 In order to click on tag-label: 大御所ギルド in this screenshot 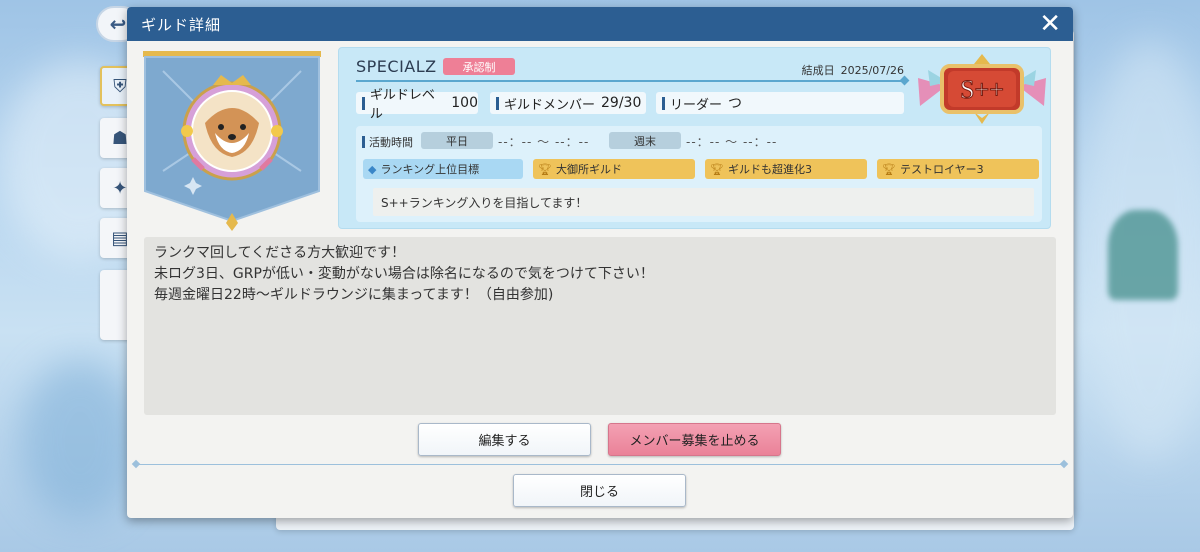, I will do `click(588, 169)`.